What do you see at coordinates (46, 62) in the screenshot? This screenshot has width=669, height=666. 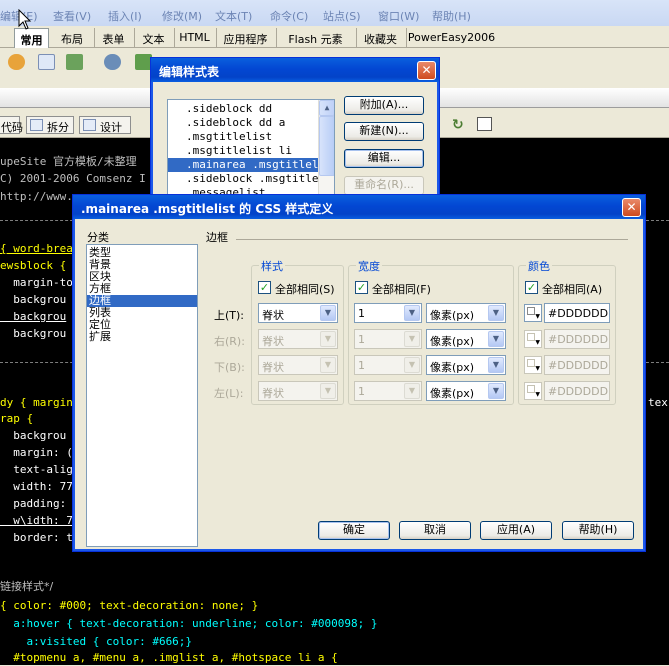 I see `table-icon` at bounding box center [46, 62].